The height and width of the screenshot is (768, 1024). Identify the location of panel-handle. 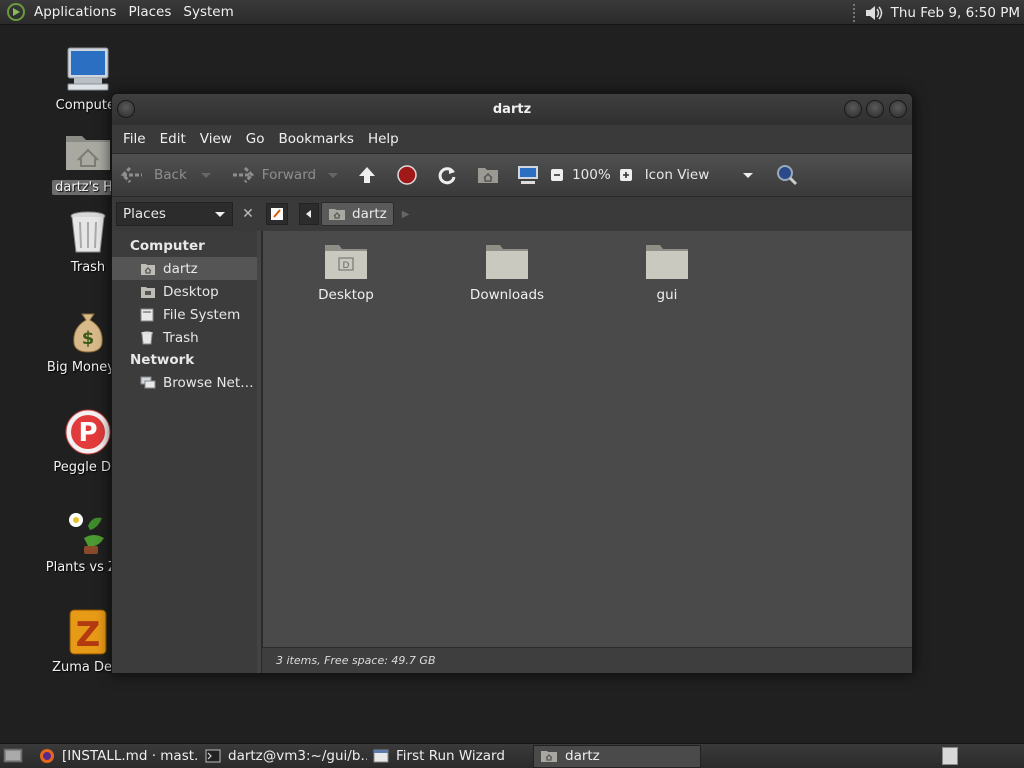
(854, 12).